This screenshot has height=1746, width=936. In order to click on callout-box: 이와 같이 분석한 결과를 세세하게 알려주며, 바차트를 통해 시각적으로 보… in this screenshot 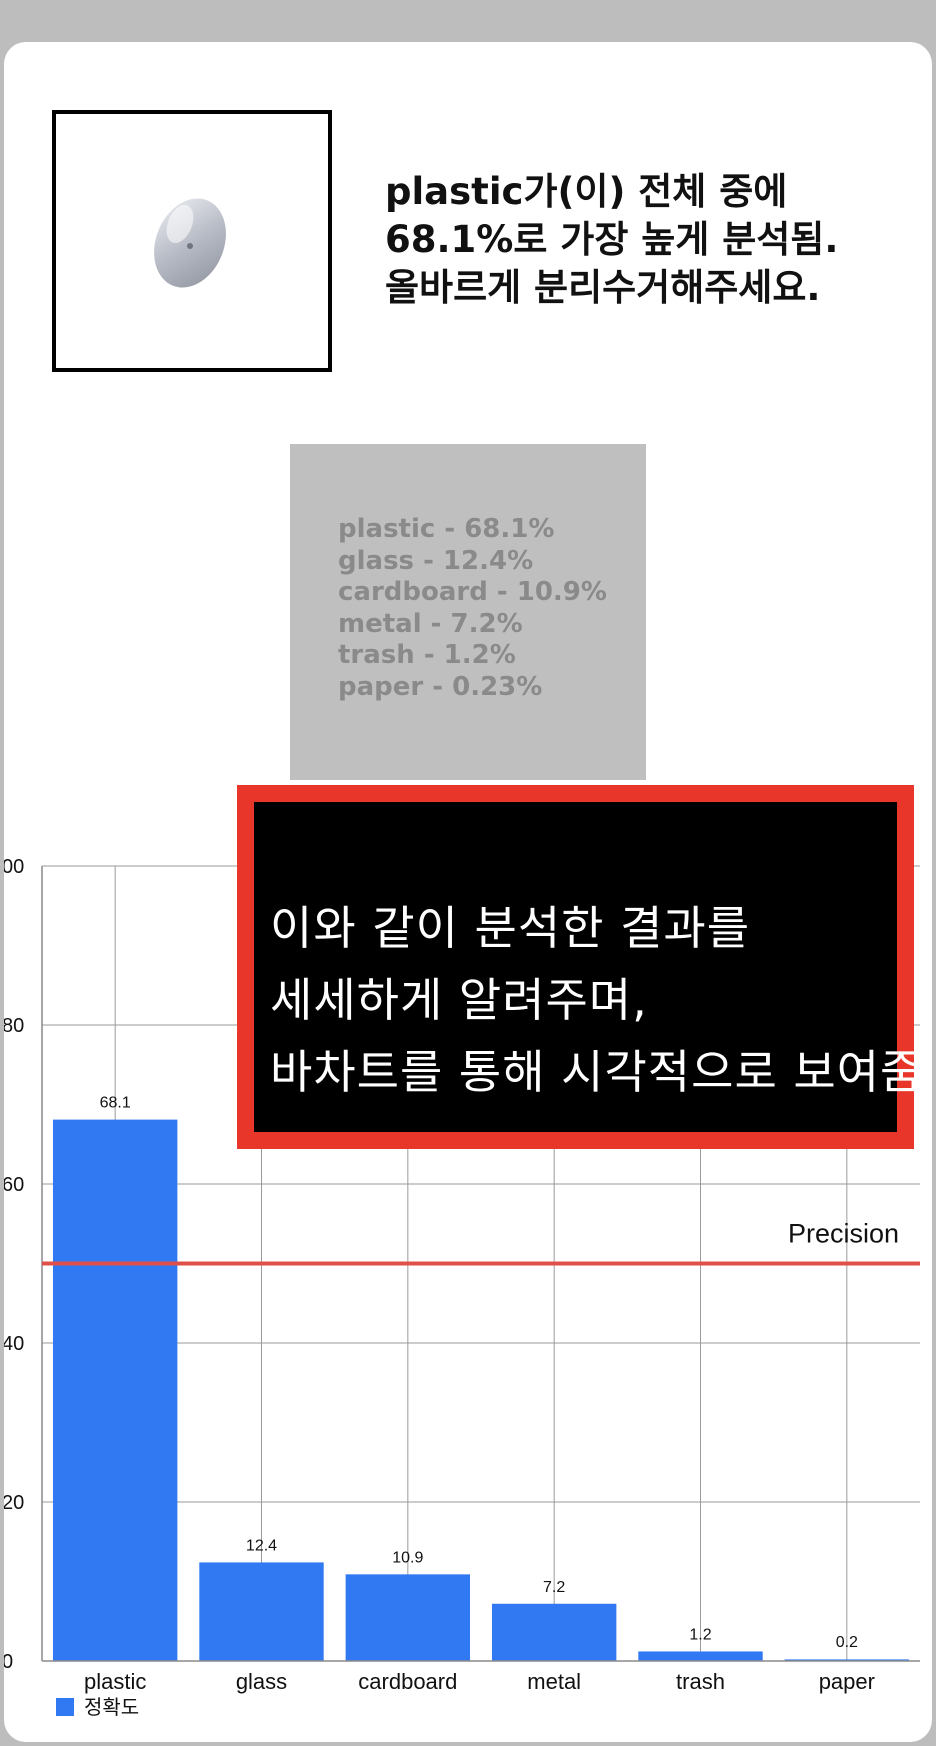, I will do `click(589, 967)`.